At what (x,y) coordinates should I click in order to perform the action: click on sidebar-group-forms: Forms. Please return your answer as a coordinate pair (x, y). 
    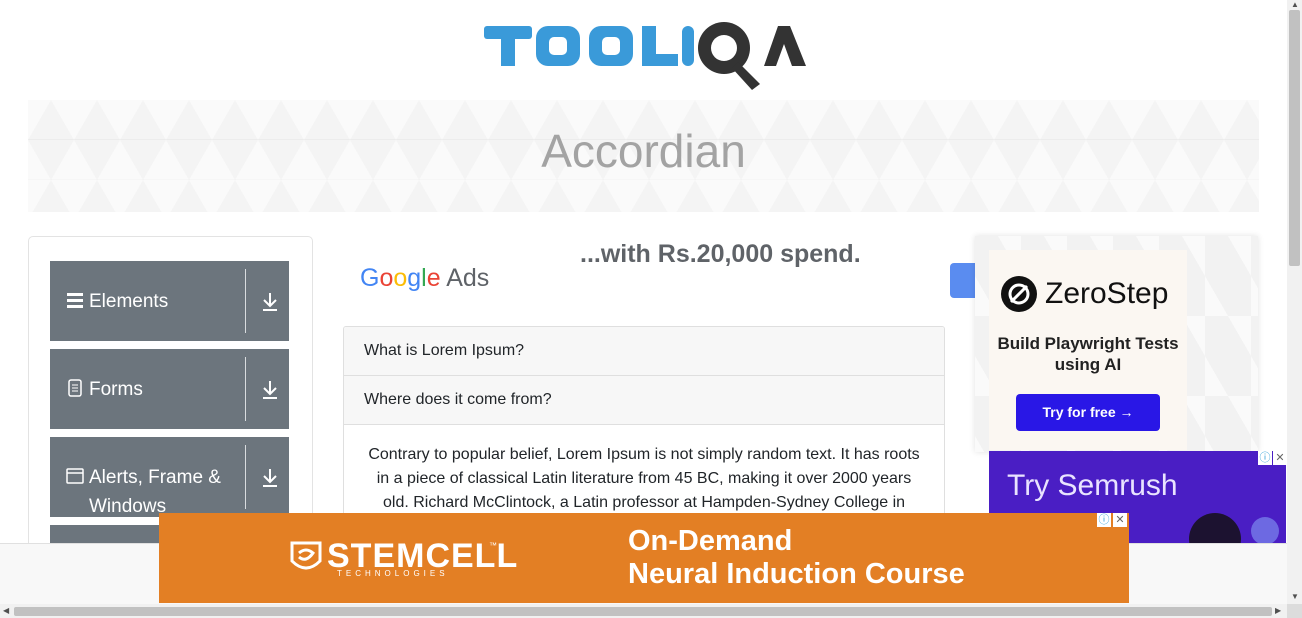
    Looking at the image, I should click on (169, 389).